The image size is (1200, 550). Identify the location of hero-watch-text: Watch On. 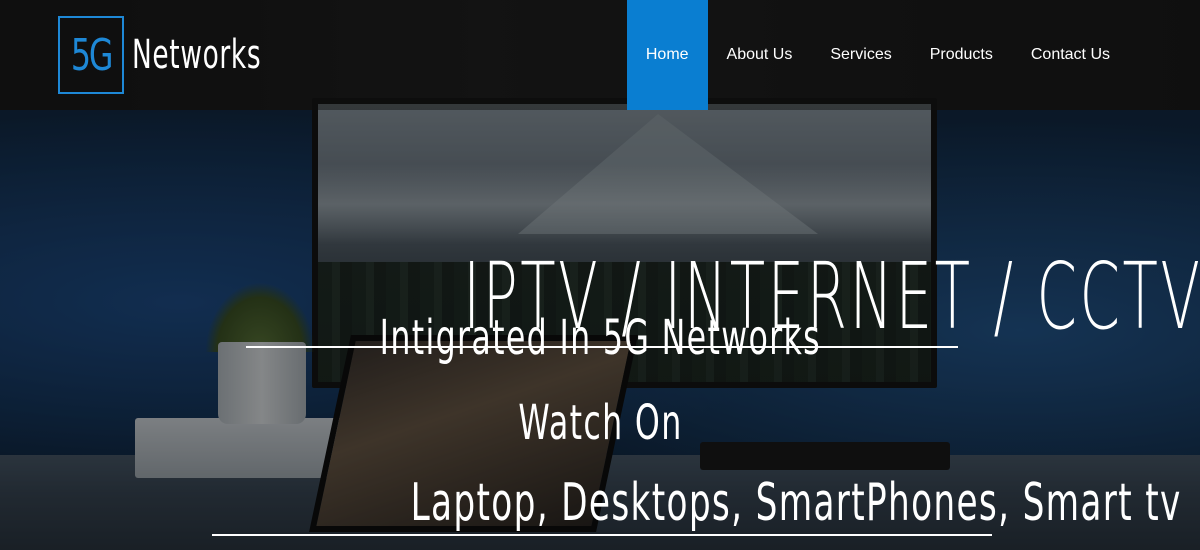
(600, 423).